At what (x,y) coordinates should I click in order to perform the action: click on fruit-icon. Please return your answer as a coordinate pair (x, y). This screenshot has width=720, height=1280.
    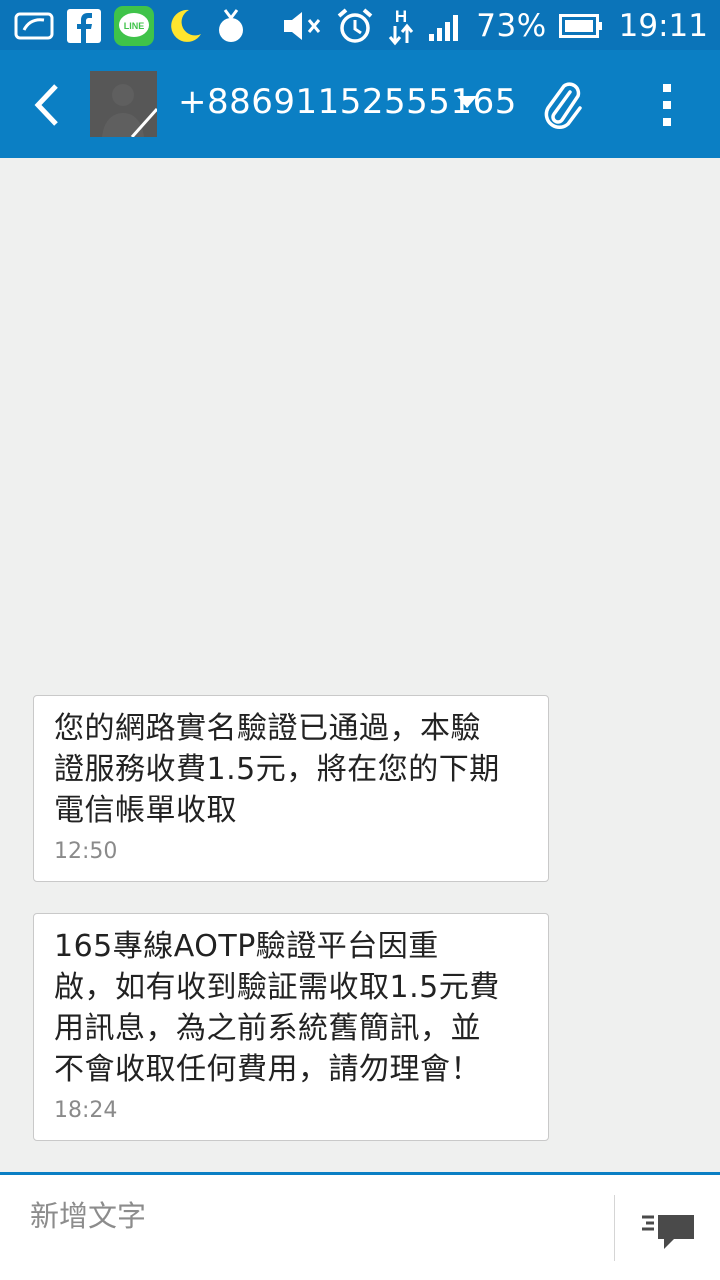
    Looking at the image, I should click on (231, 25).